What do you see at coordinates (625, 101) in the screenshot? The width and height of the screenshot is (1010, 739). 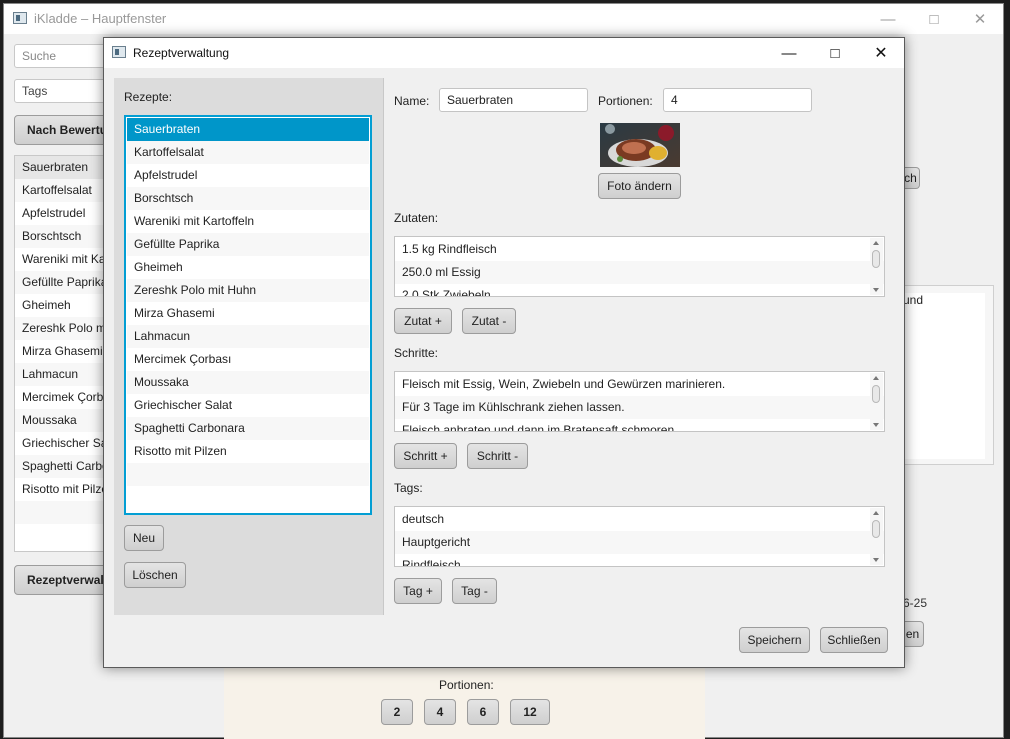 I see `portions-label: Portionen:` at bounding box center [625, 101].